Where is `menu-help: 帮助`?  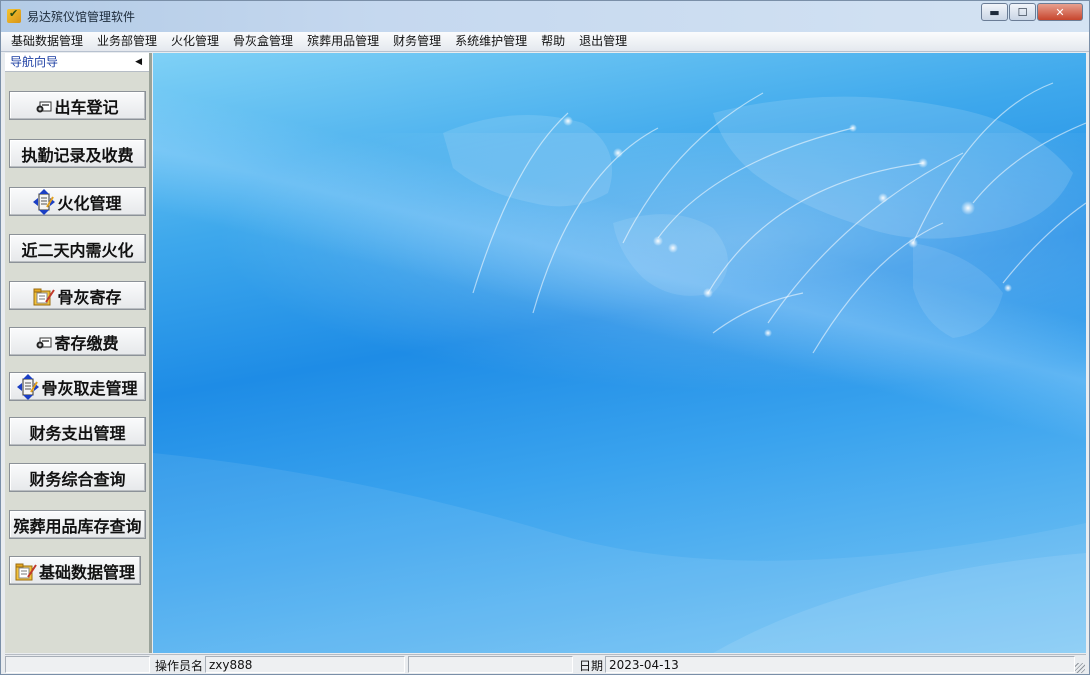 menu-help: 帮助 is located at coordinates (553, 41).